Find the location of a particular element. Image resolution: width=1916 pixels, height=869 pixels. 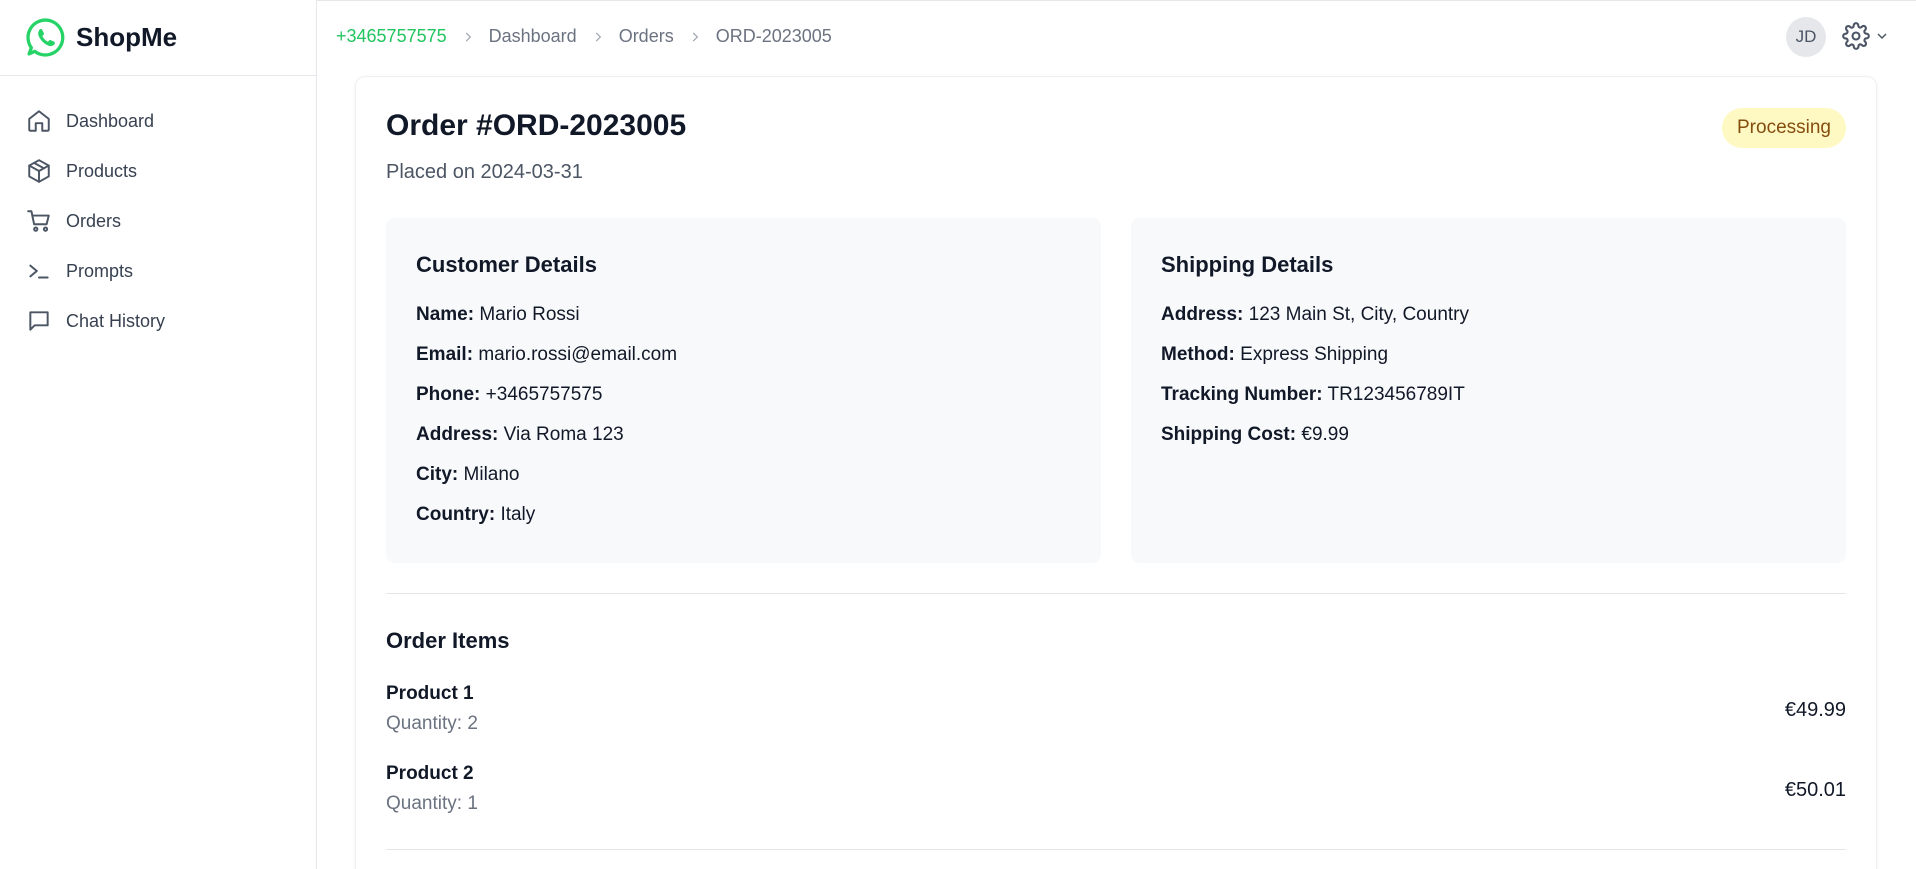

list-item: Product 2 Quantity: 1 €50.01 is located at coordinates (1116, 793).